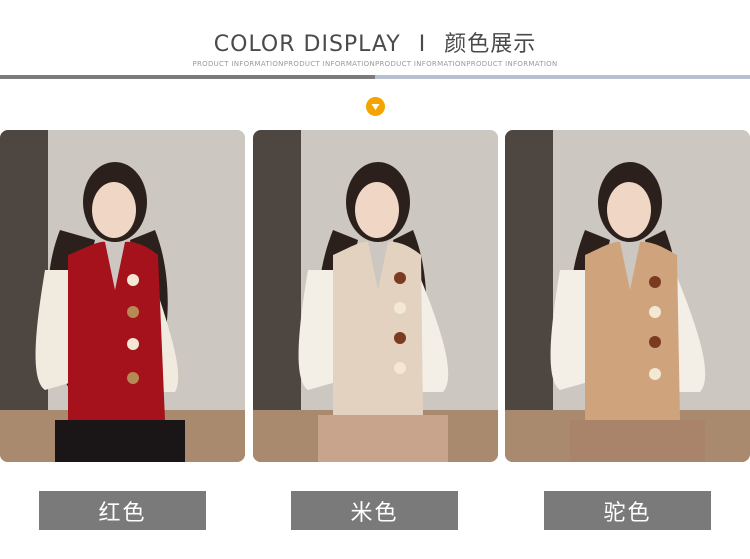 This screenshot has height=559, width=750. What do you see at coordinates (490, 44) in the screenshot?
I see `title-cn: 颜色展示` at bounding box center [490, 44].